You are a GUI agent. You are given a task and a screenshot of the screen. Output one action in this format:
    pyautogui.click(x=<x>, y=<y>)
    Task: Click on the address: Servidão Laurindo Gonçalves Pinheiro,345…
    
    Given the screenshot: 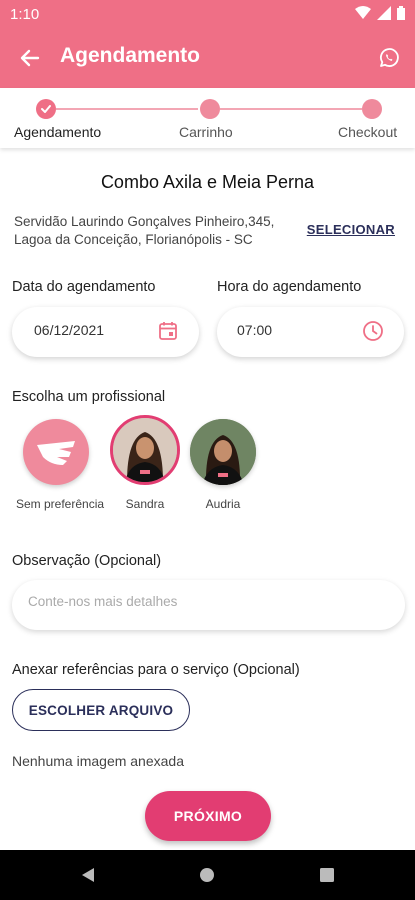 What is the action you would take?
    pyautogui.click(x=159, y=231)
    